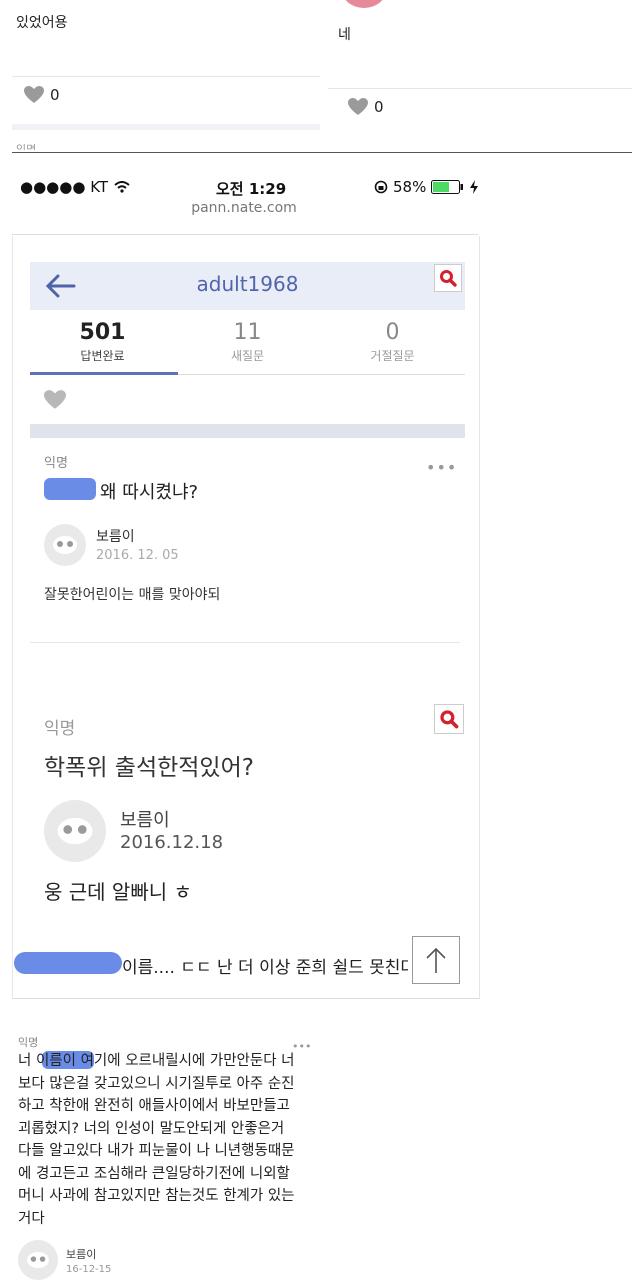  Describe the element at coordinates (265, 968) in the screenshot. I see `caption-text: 이름.... ㄷㄷ 난 더 이상 준희 쉴드 못친다 ㅂ` at that location.